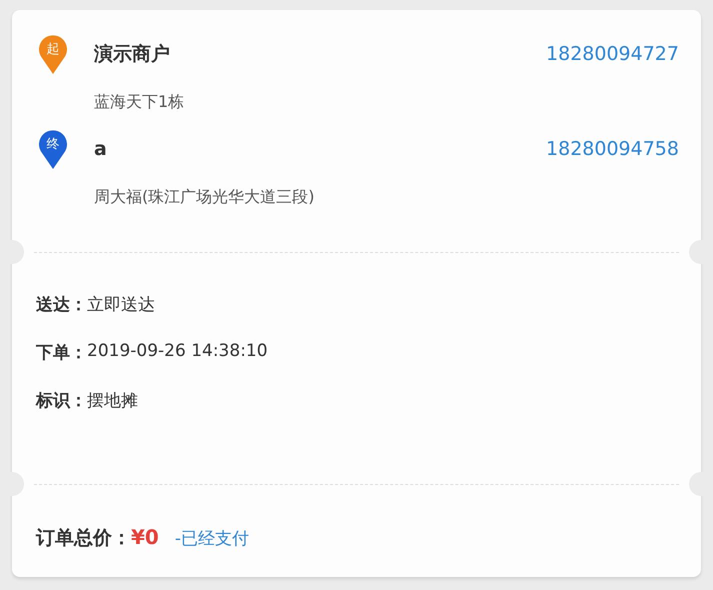  What do you see at coordinates (121, 305) in the screenshot?
I see `detail-value: 立即送达` at bounding box center [121, 305].